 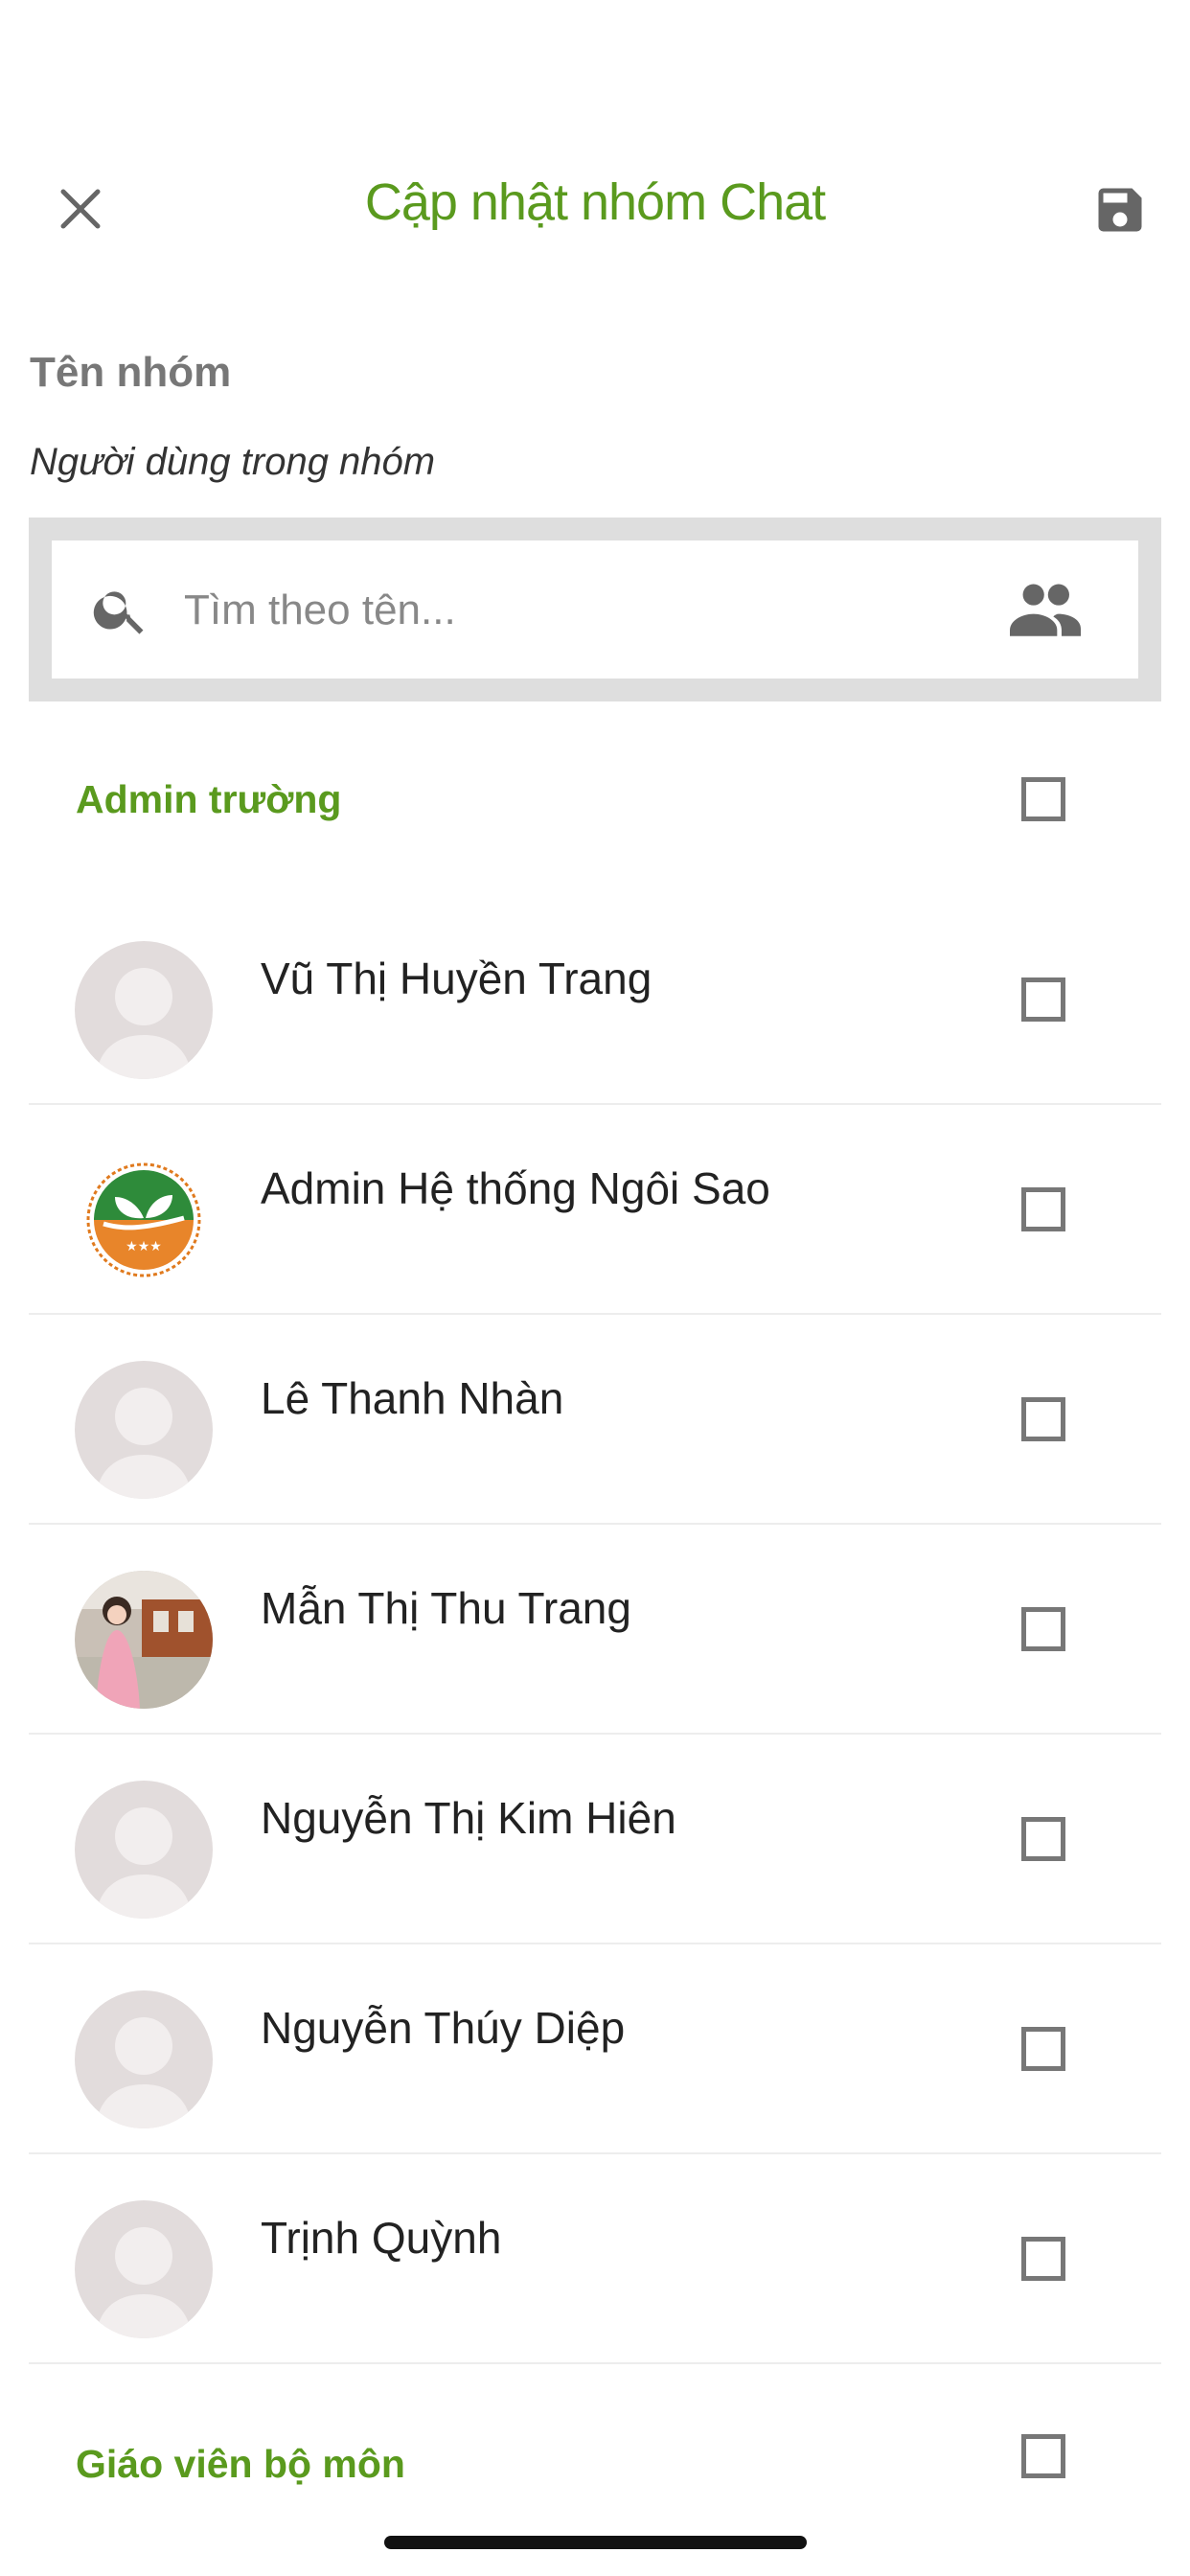 I want to click on save-button, so click(x=1121, y=209).